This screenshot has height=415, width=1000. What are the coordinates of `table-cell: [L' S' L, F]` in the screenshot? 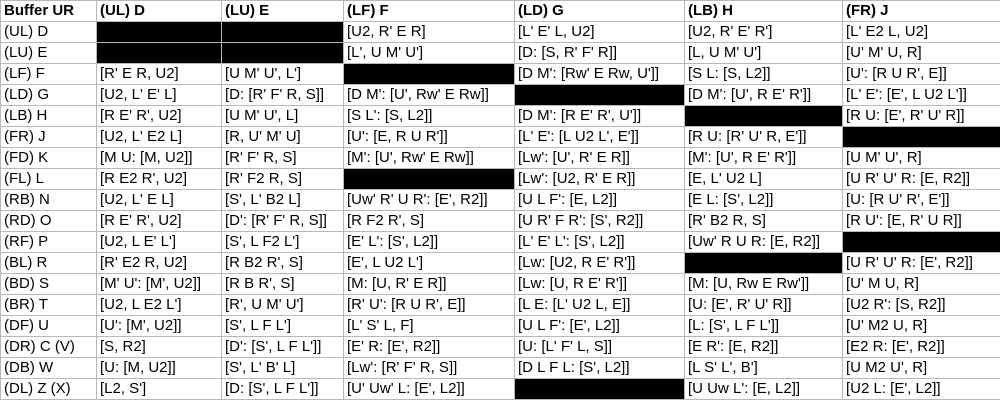 It's located at (429, 326).